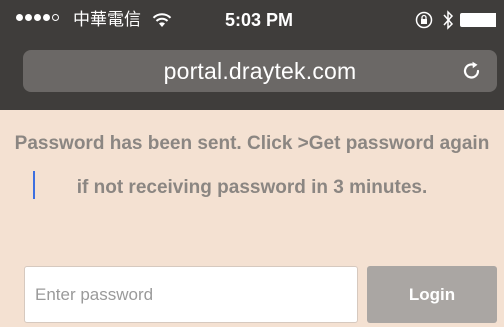  Describe the element at coordinates (424, 20) in the screenshot. I see `orientation-lock-icon` at that location.